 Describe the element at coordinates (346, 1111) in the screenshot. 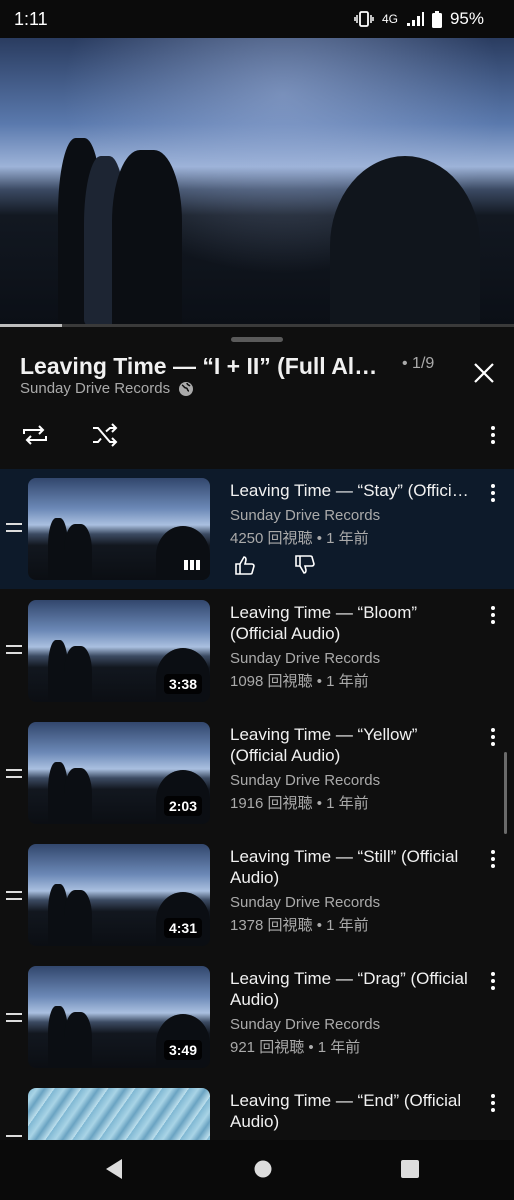

I see `item-title: Leaving Time — “End” (Official Audio)` at that location.